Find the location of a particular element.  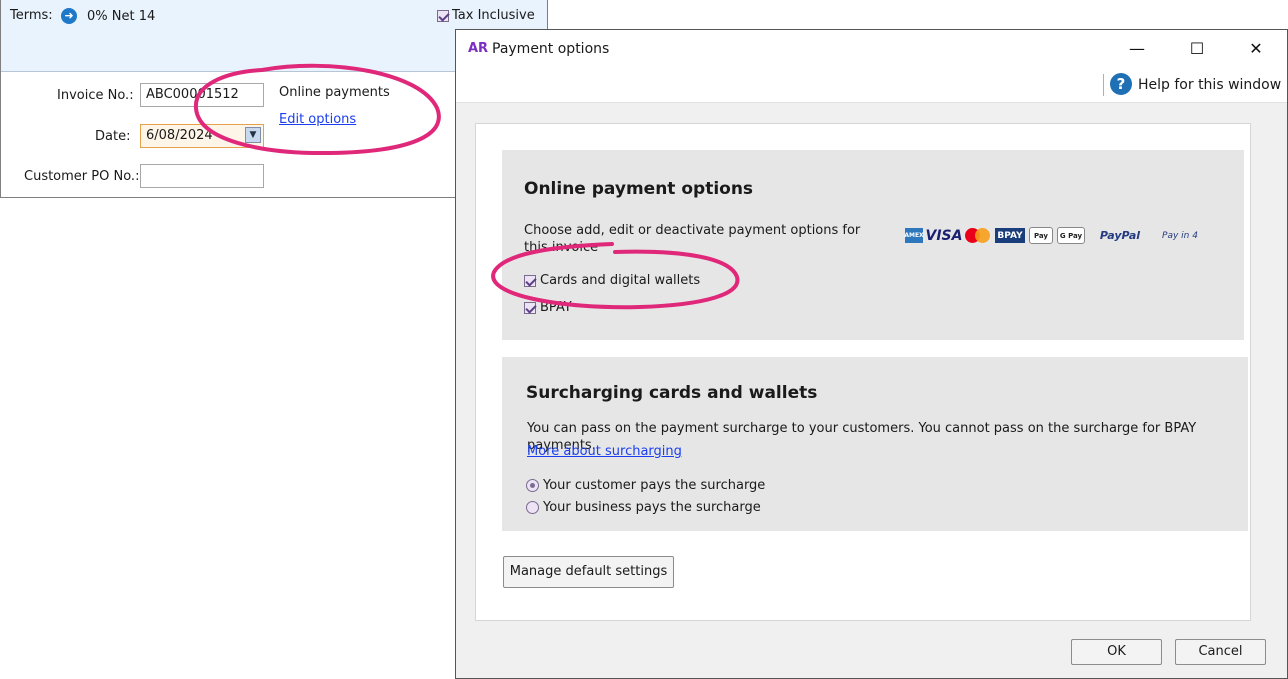

cards-wallets-checkbox: Cards and digital wallets is located at coordinates (612, 280).